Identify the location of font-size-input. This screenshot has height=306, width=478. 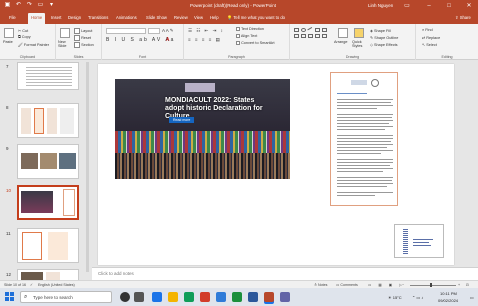
(154, 31).